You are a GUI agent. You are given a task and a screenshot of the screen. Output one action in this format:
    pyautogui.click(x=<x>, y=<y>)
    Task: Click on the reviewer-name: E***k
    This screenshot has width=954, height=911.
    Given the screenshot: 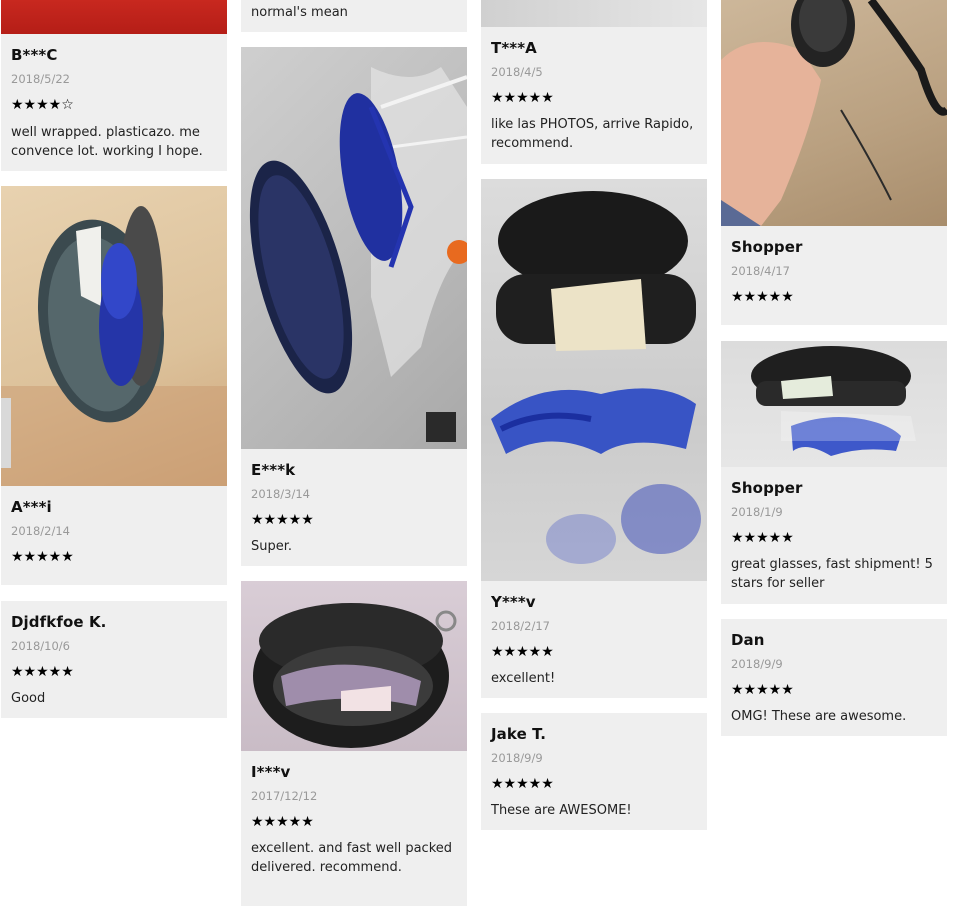 What is the action you would take?
    pyautogui.click(x=273, y=470)
    